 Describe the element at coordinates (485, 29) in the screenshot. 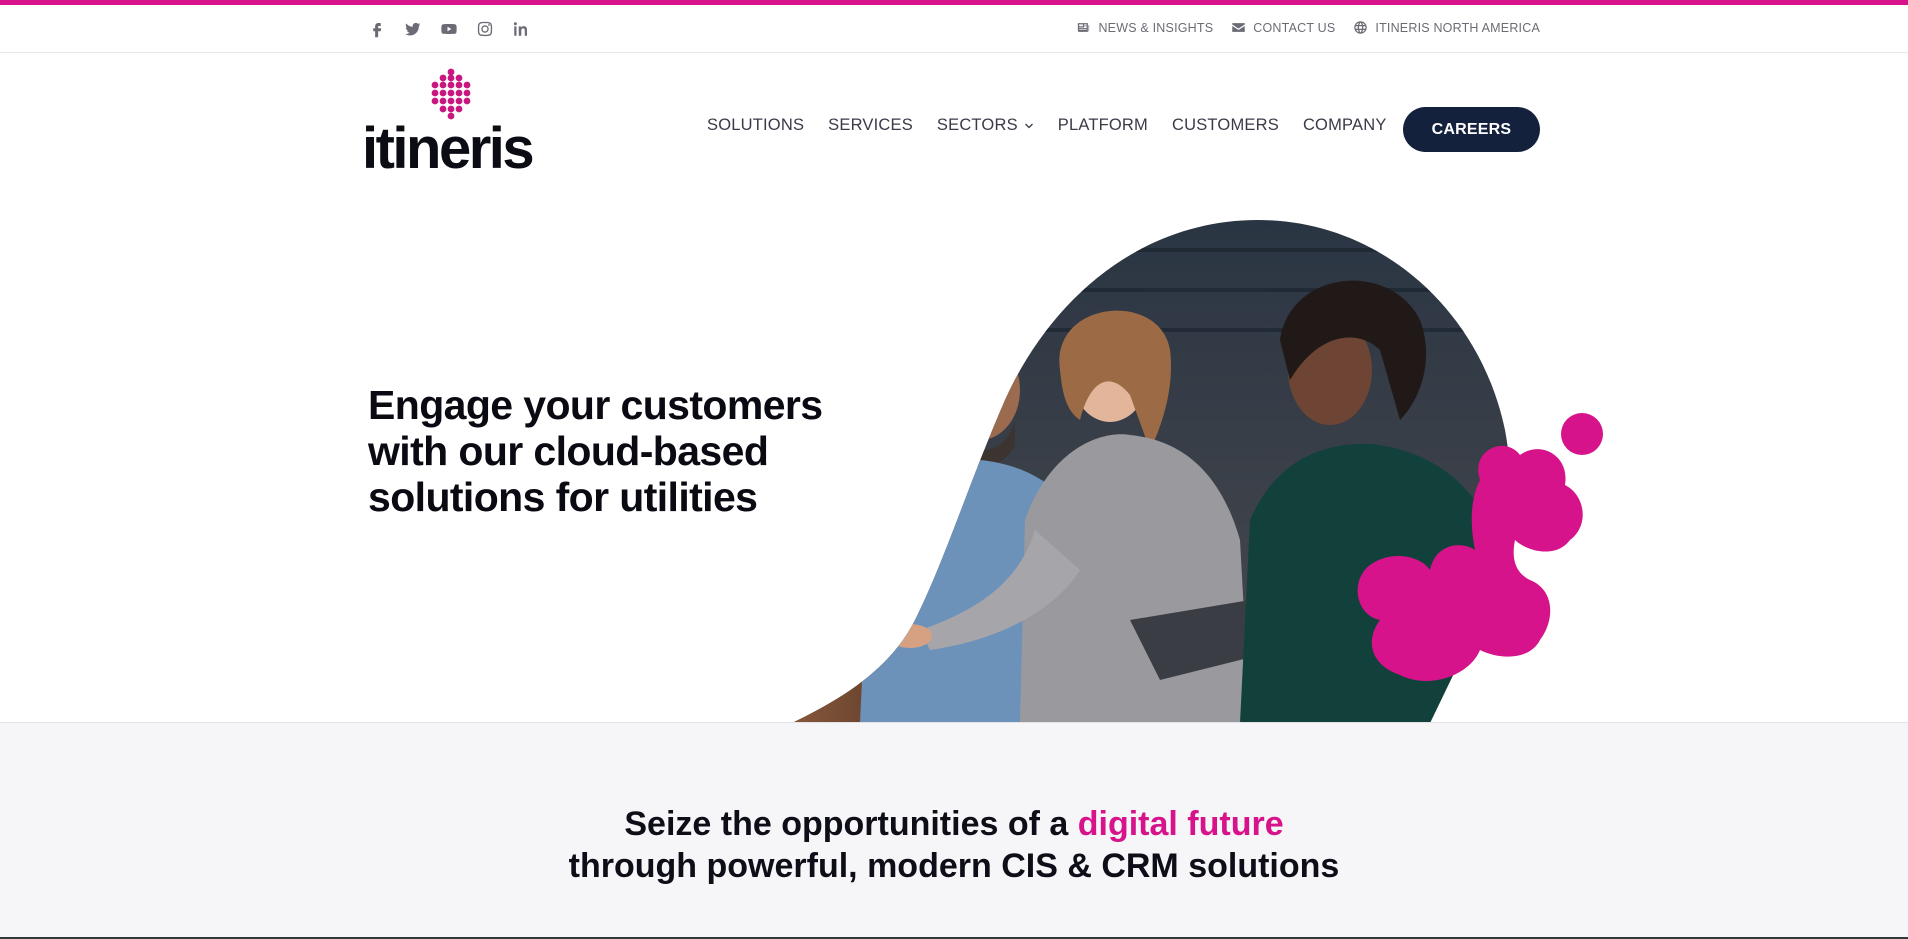

I see `instagram-icon` at that location.